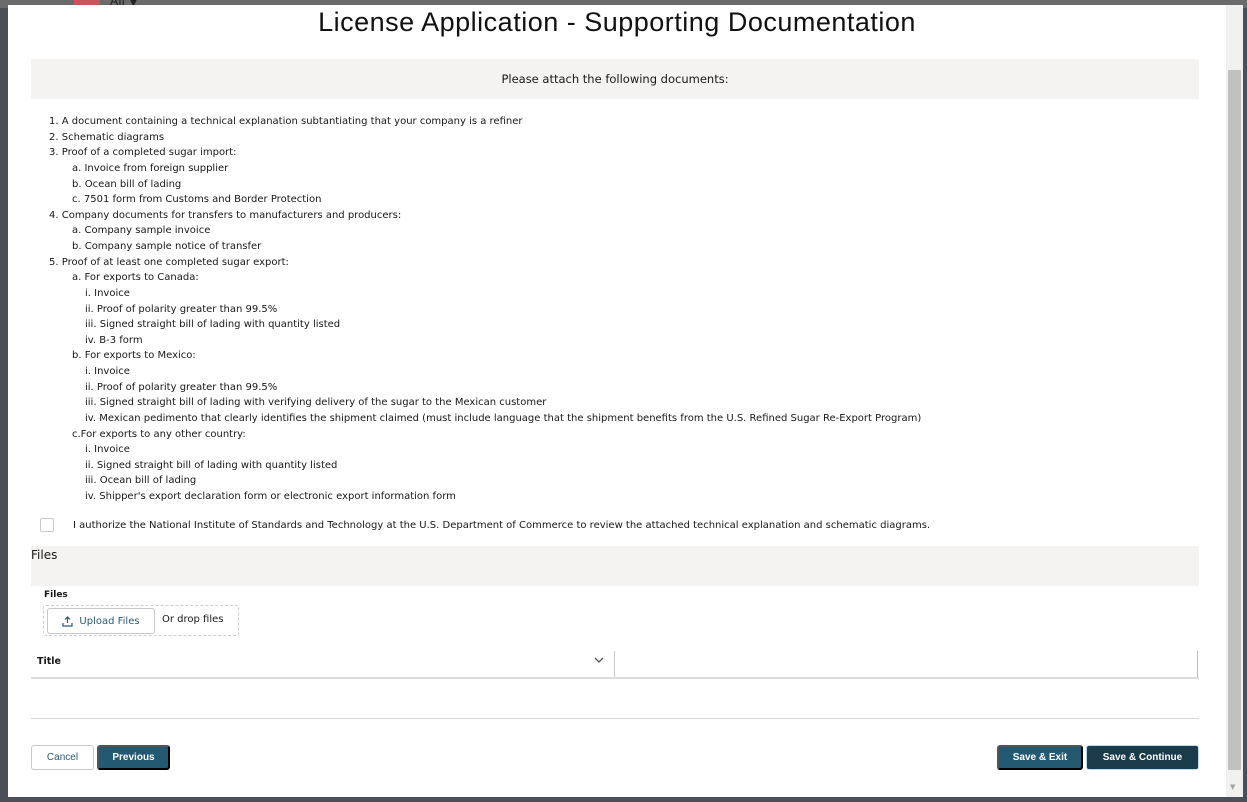 This screenshot has height=802, width=1247. Describe the element at coordinates (599, 660) in the screenshot. I see `chevron-down-icon` at that location.